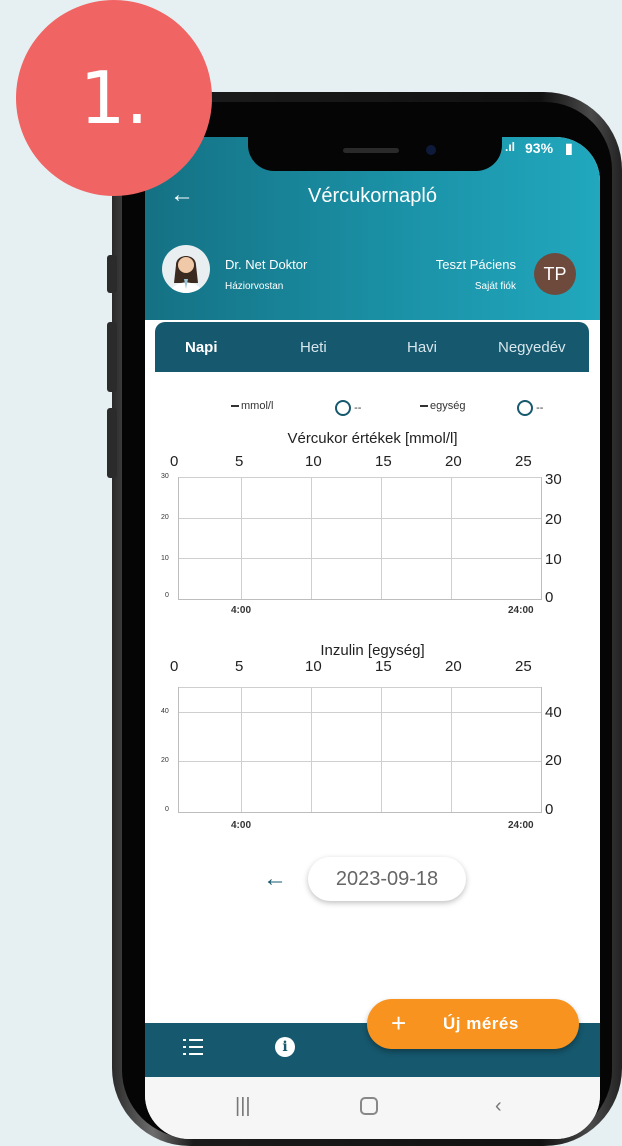  Describe the element at coordinates (372, 650) in the screenshot. I see `insulin-chart-title: Inzulin [egység]` at that location.